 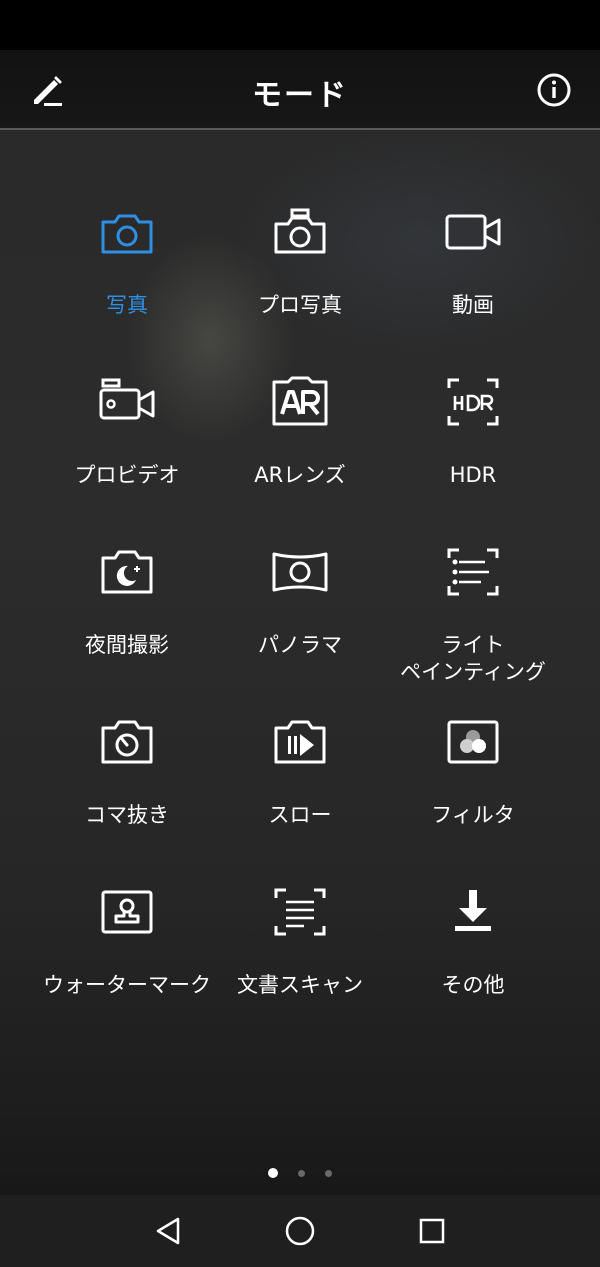 What do you see at coordinates (473, 475) in the screenshot?
I see `mode-label: HDR` at bounding box center [473, 475].